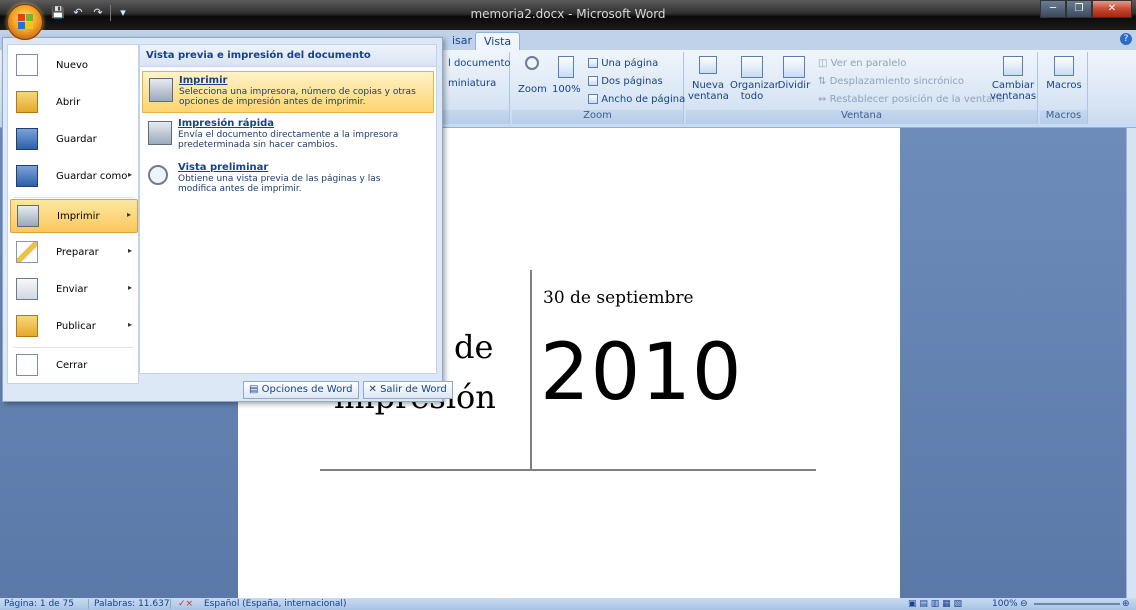 The width and height of the screenshot is (1136, 610). What do you see at coordinates (623, 63) in the screenshot?
I see `one-page-button: Una página` at bounding box center [623, 63].